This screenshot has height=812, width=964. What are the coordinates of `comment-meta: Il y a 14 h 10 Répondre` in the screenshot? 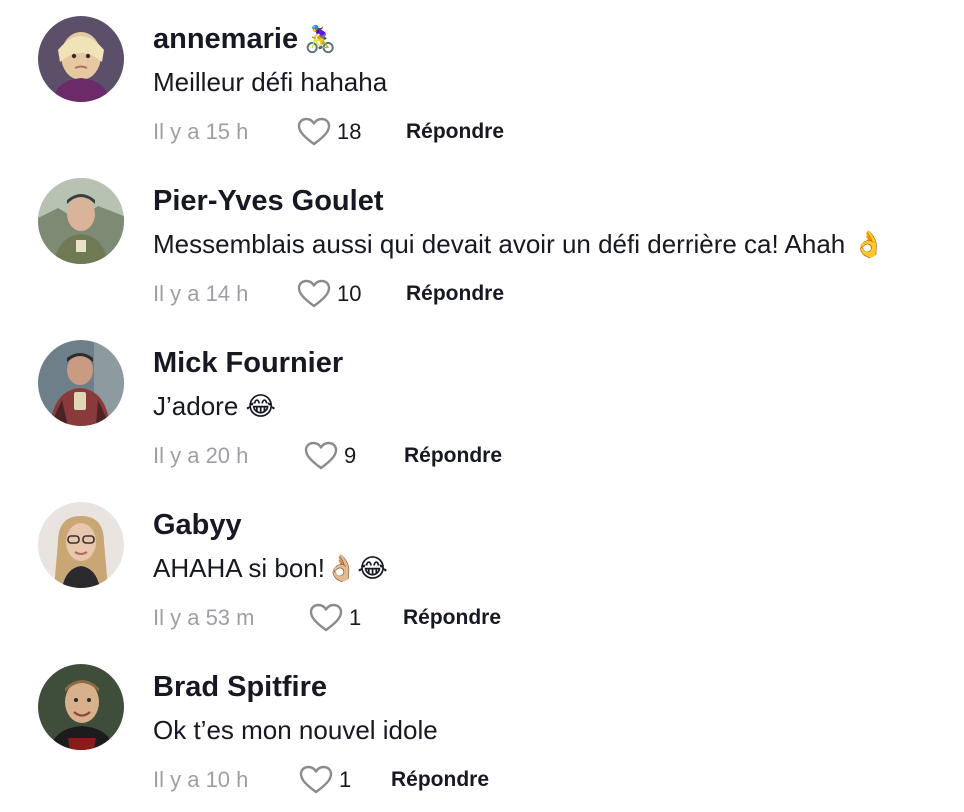 It's located at (363, 294).